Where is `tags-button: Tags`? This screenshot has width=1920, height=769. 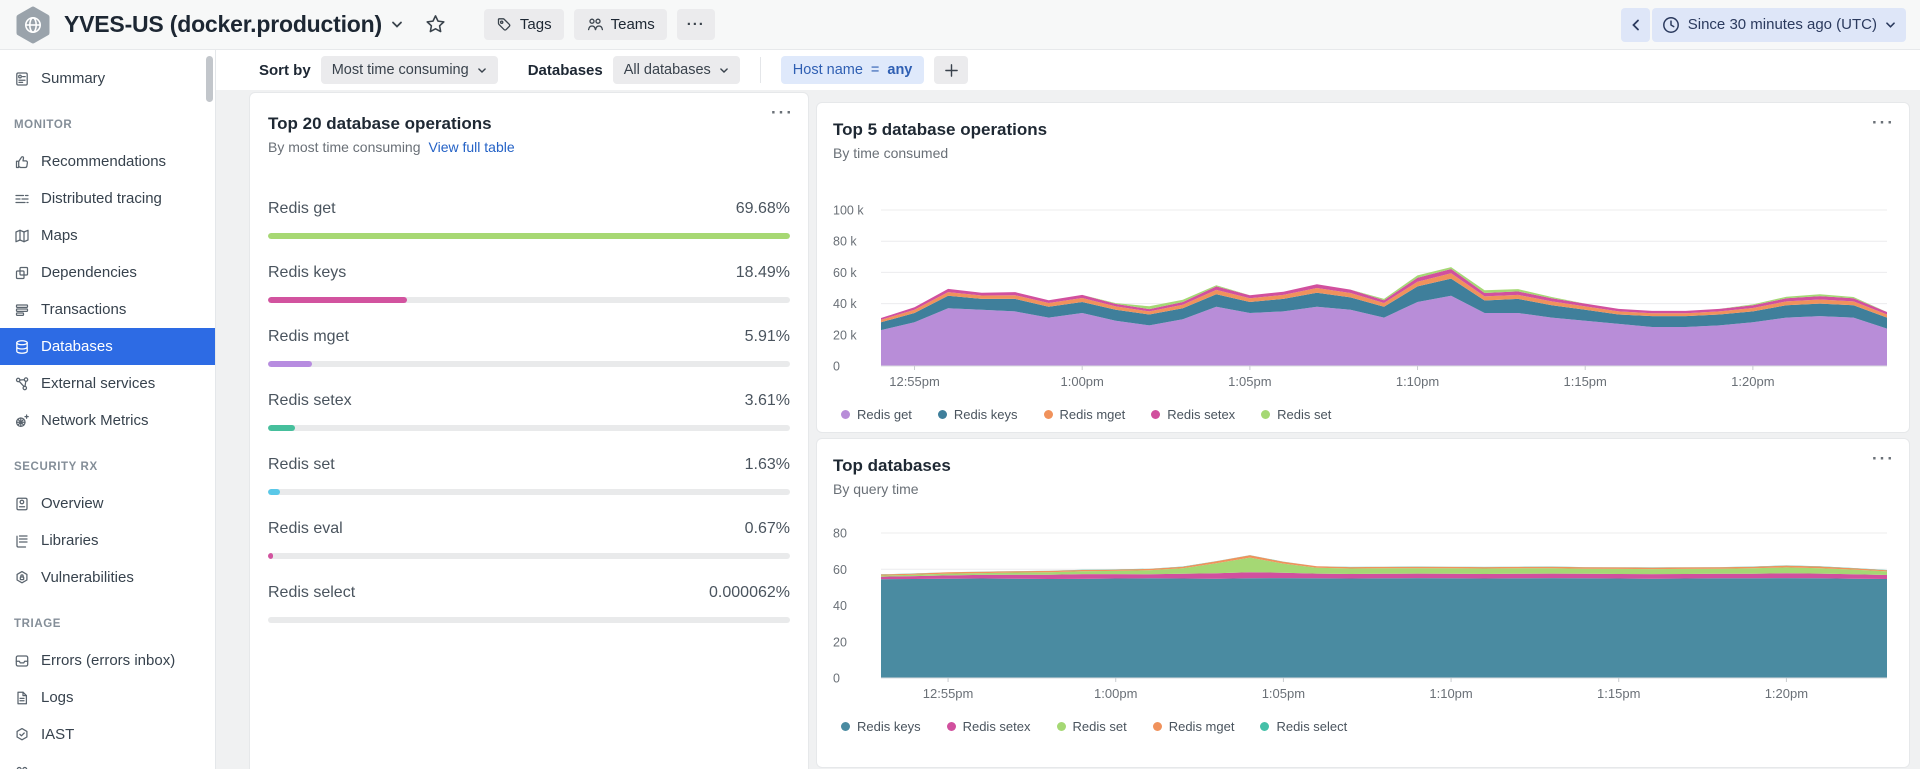 tags-button: Tags is located at coordinates (523, 24).